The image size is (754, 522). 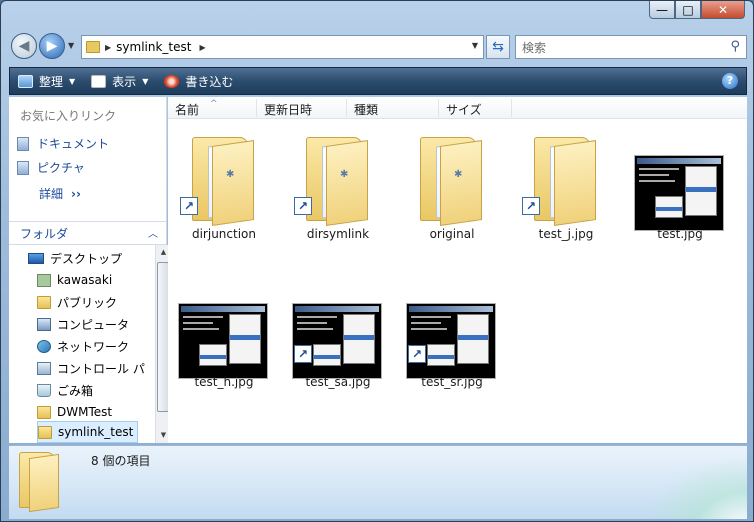 I want to click on tree-label: デスクトップ, so click(x=86, y=258).